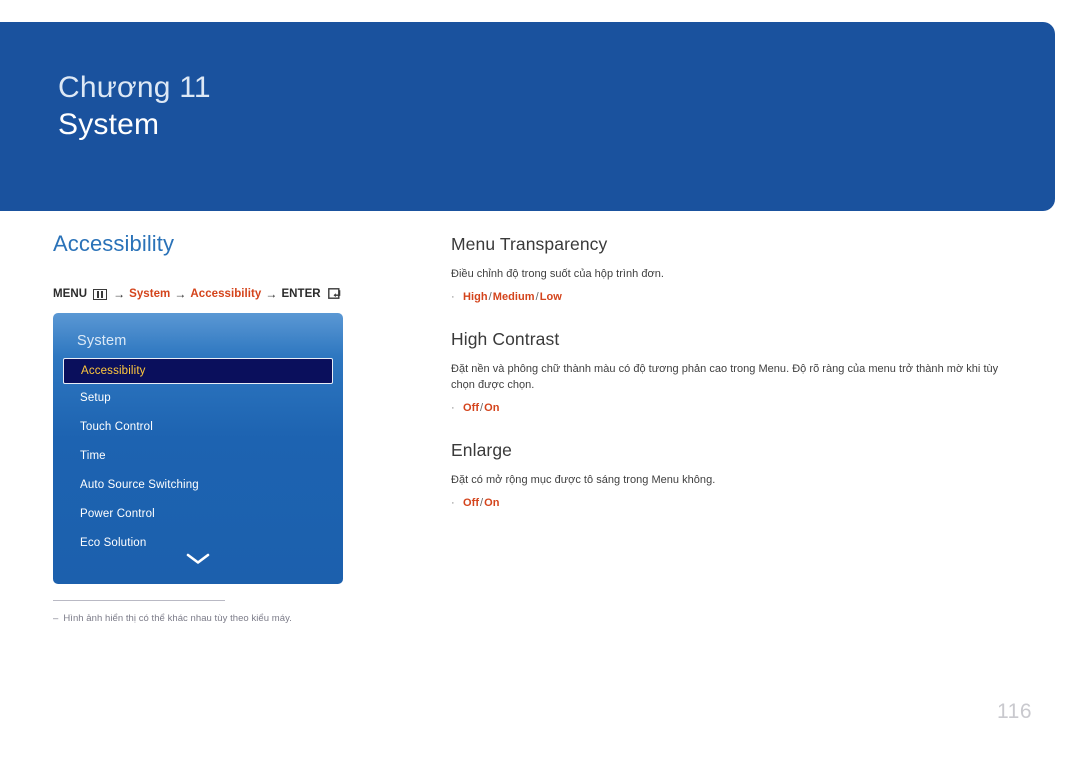 The height and width of the screenshot is (763, 1080). What do you see at coordinates (198, 371) in the screenshot?
I see `osd-menu-item-accessibility: Accessibility` at bounding box center [198, 371].